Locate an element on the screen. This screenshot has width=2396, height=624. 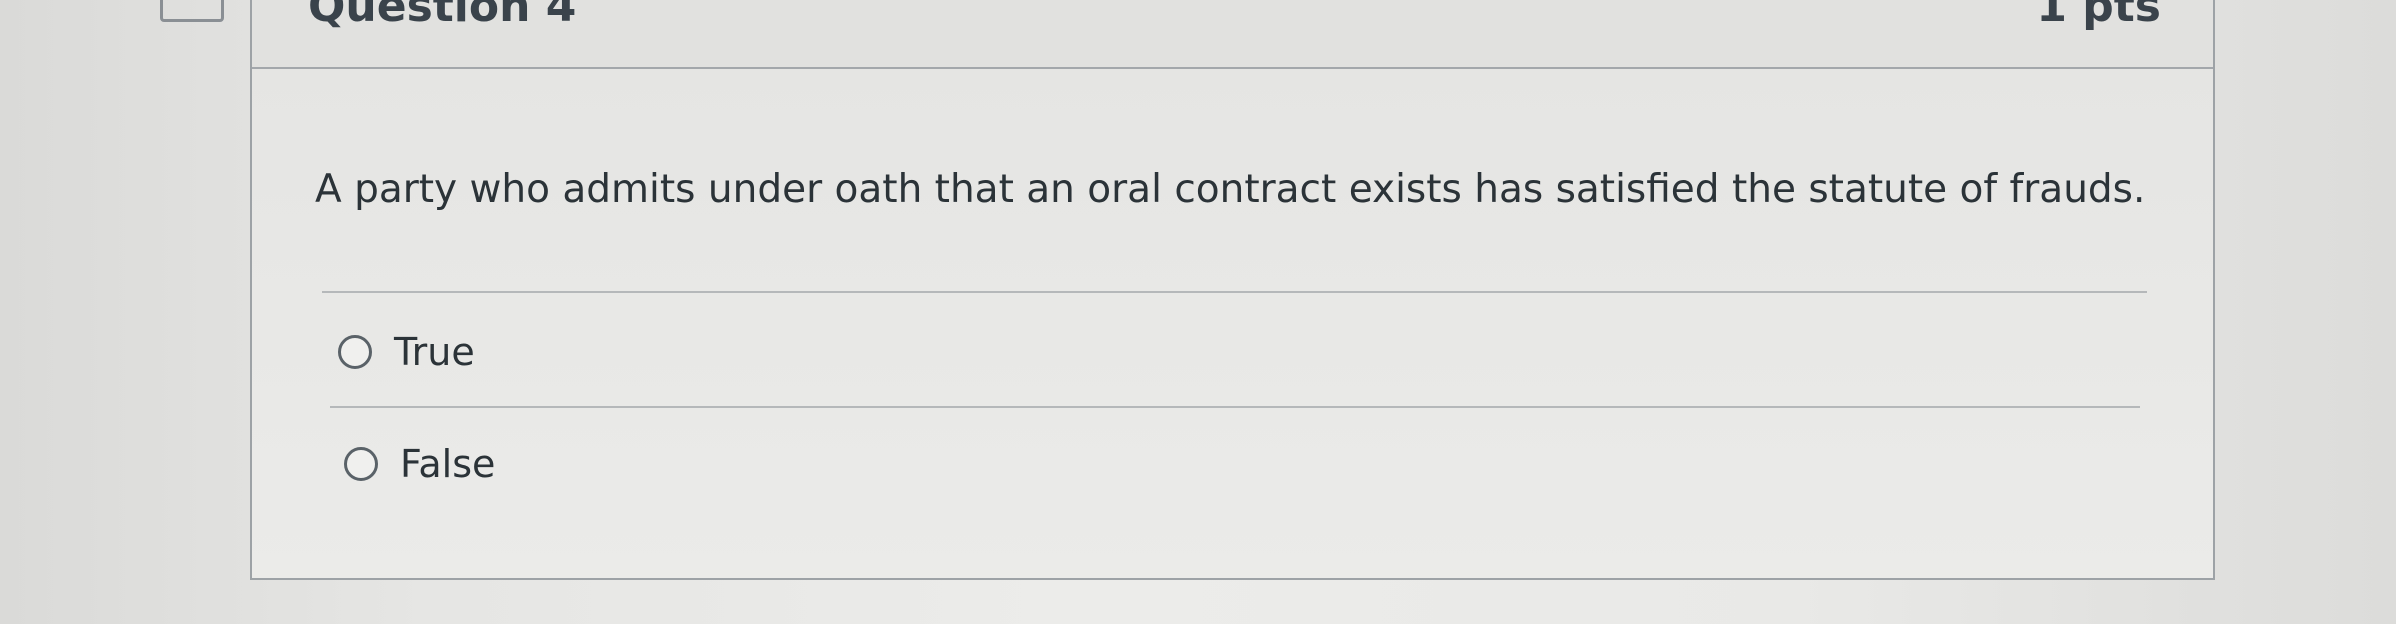
answer-option-true: True is located at coordinates (406, 352).